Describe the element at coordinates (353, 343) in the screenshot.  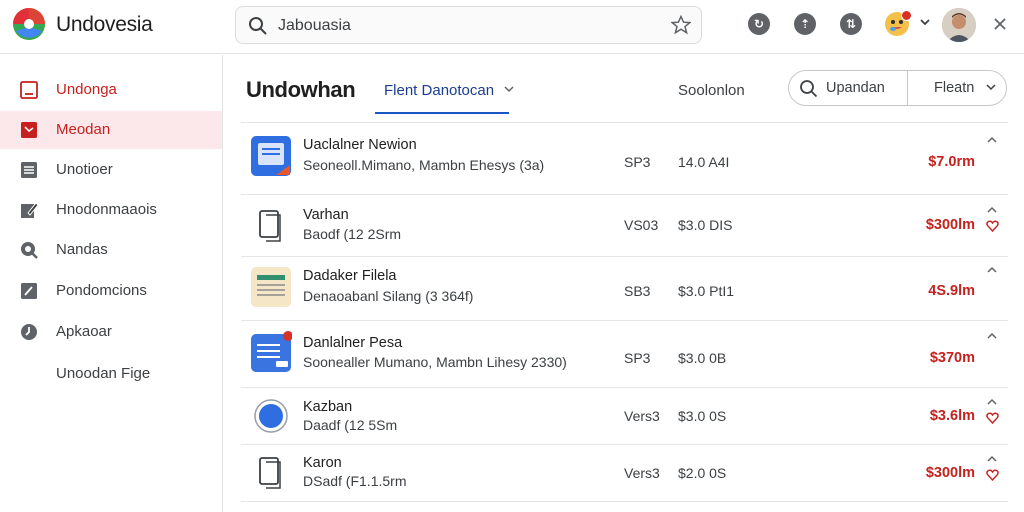
I see `item-name: Danlalner Pesa` at that location.